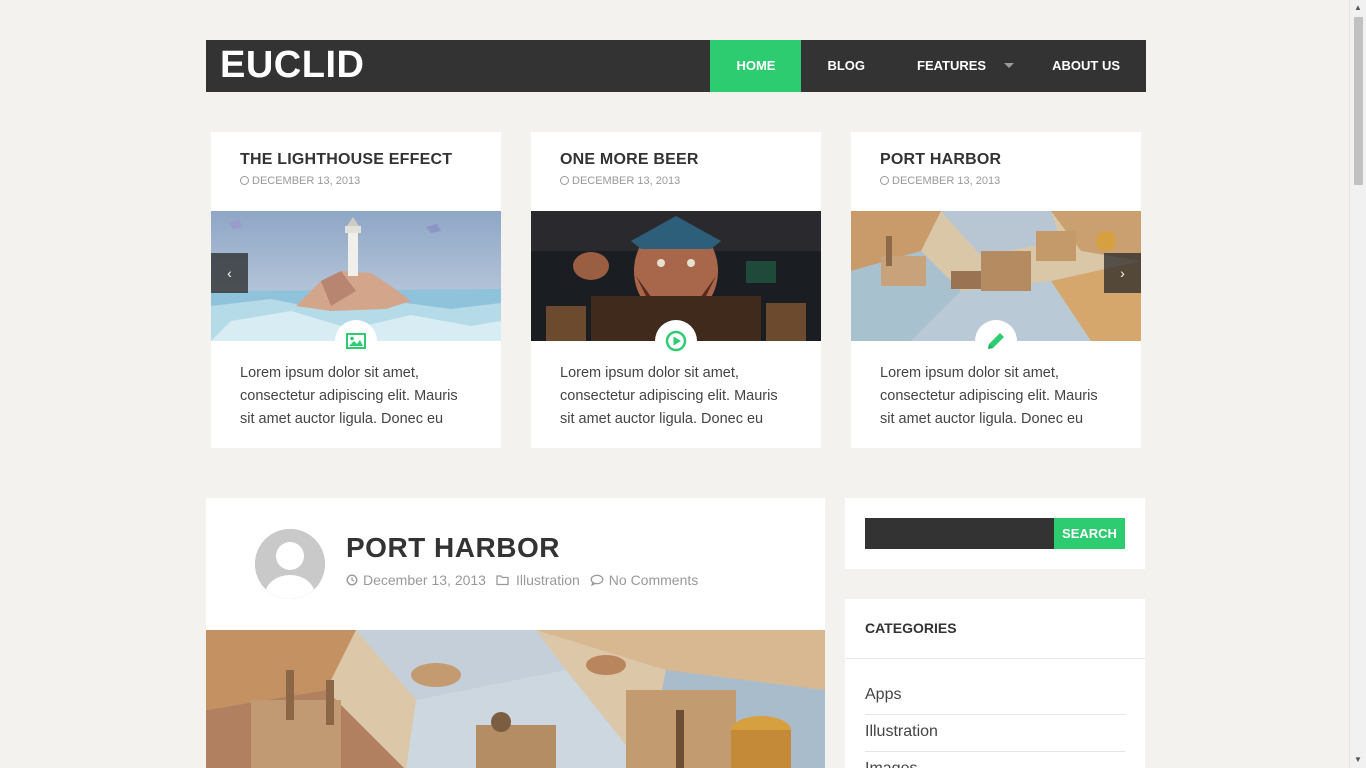  I want to click on site-header: EUCLID HOME BLOG FEATURES ABOUT US, so click(676, 66).